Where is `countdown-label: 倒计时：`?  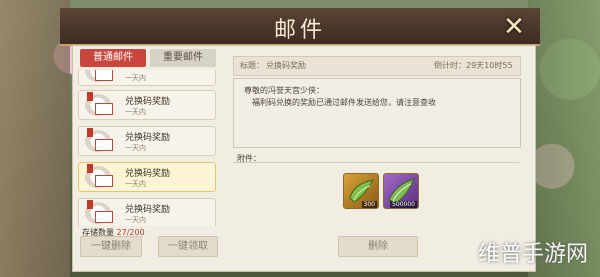 countdown-label: 倒计时： is located at coordinates (450, 65).